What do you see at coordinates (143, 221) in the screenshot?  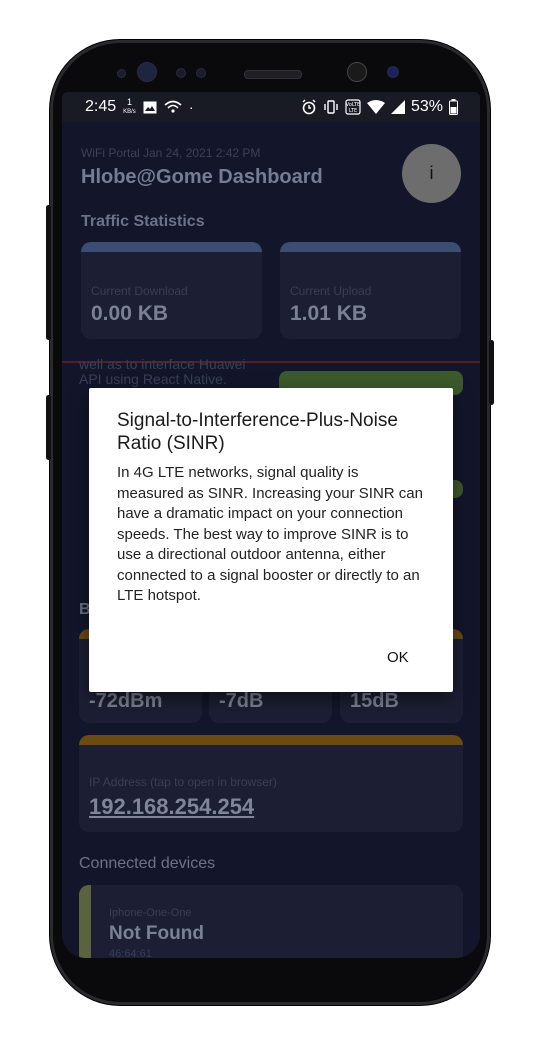 I see `traffic-section-title: Traffic Statistics` at bounding box center [143, 221].